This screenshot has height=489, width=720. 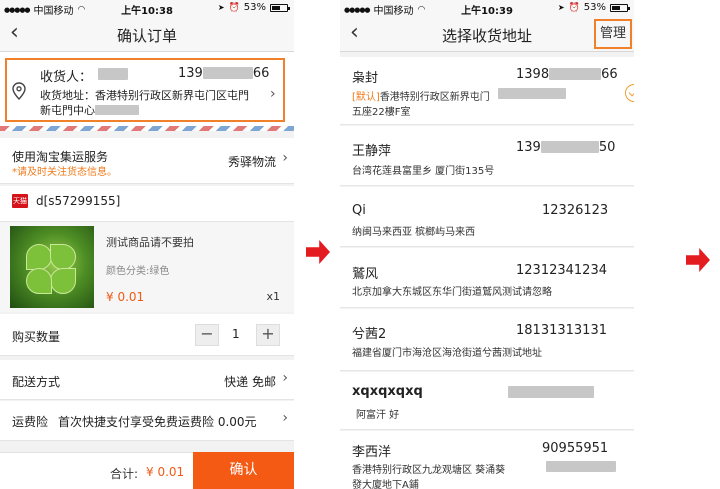 What do you see at coordinates (250, 382) in the screenshot?
I see `delivery-value: 快递 免邮` at bounding box center [250, 382].